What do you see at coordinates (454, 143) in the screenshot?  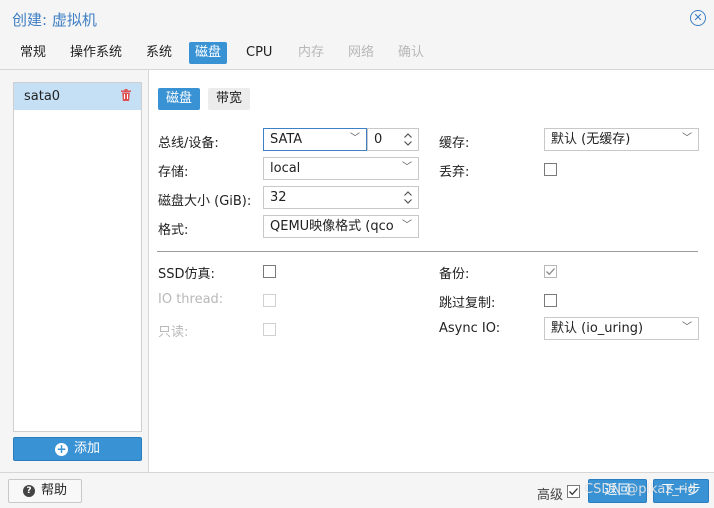 I see `cache-label: 缓存:` at bounding box center [454, 143].